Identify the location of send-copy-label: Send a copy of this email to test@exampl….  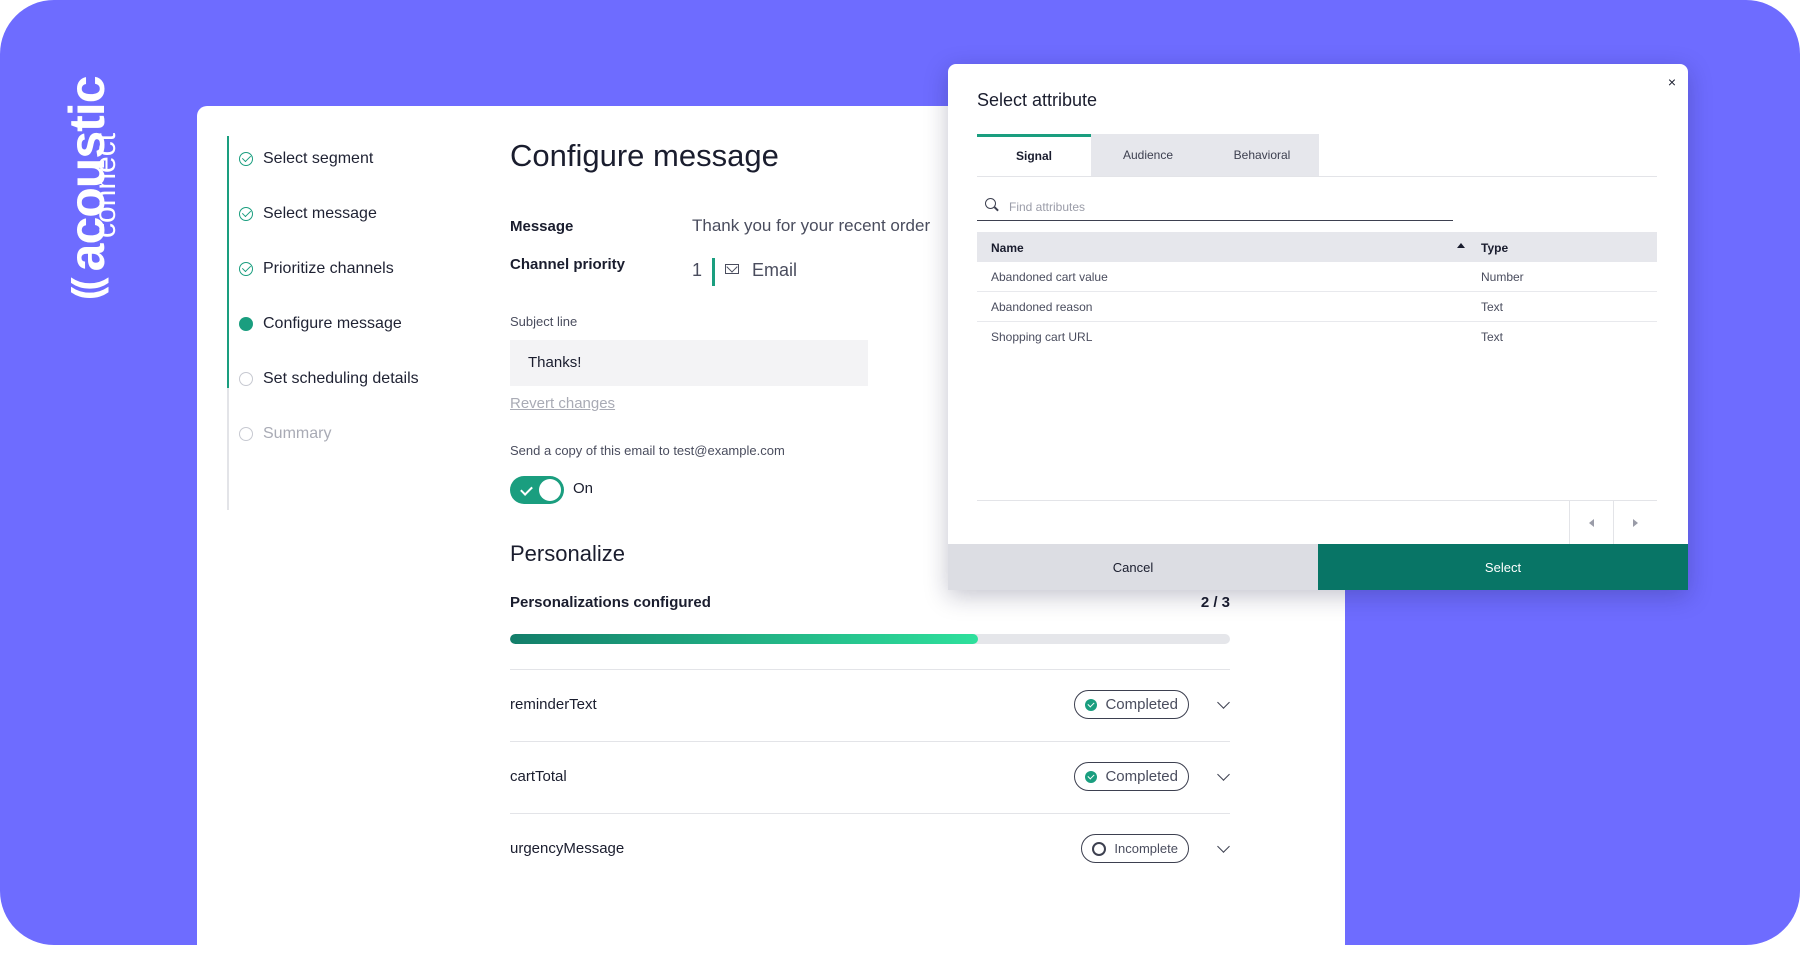
(647, 450).